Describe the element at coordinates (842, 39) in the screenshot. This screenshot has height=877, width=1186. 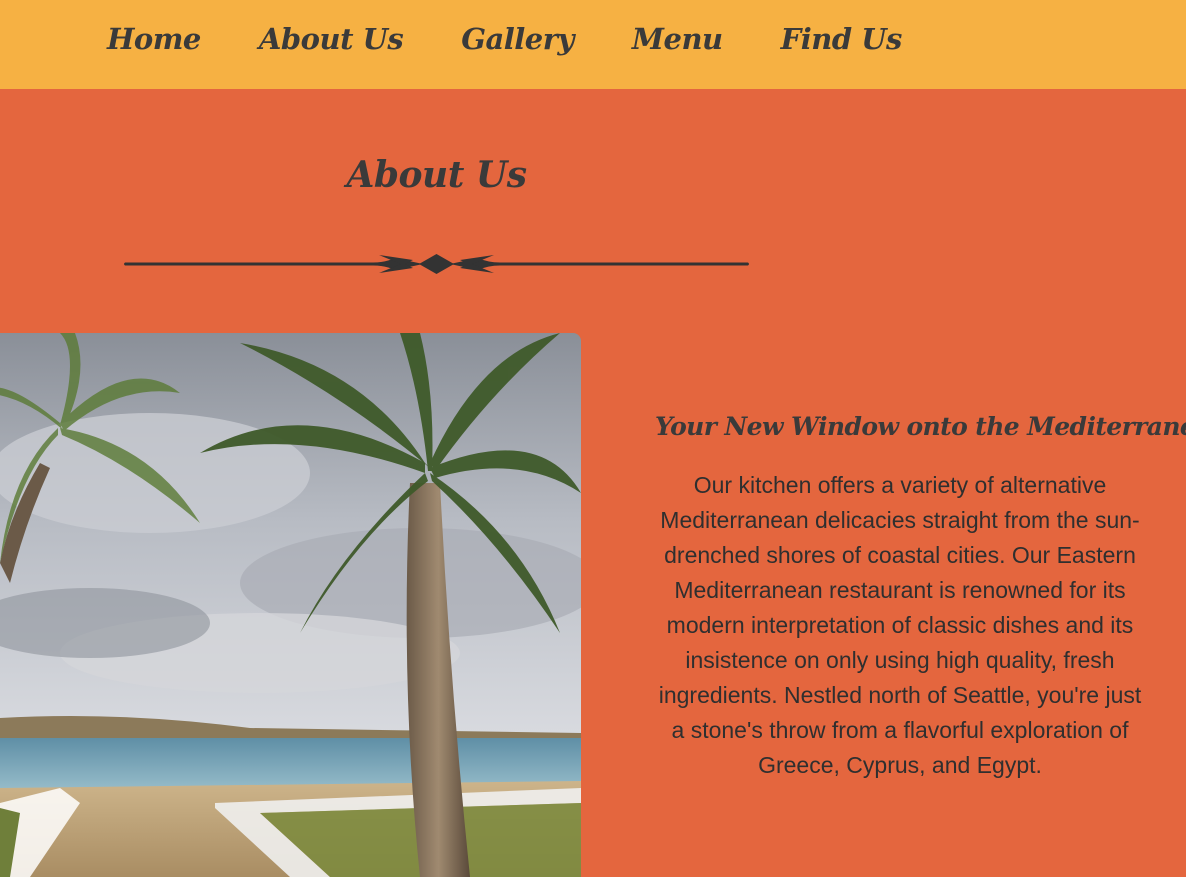
I see `nav-find-us-link: Find Us` at that location.